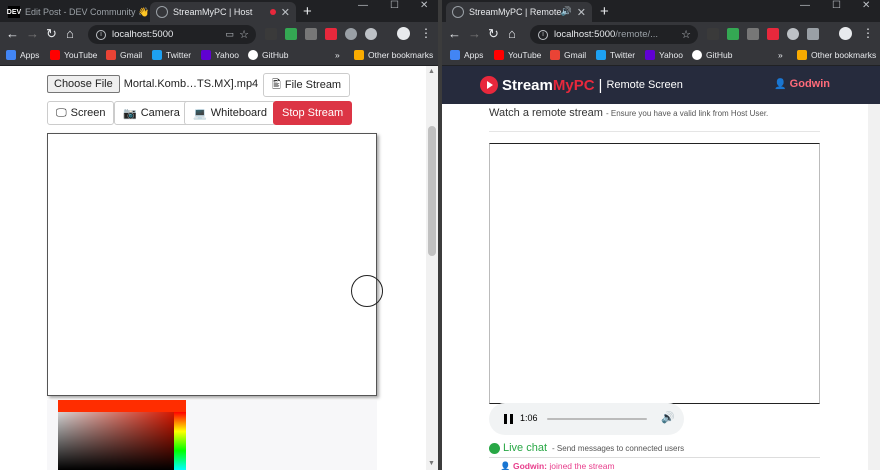  I want to click on user-menu: 👤 Godwin, so click(802, 84).